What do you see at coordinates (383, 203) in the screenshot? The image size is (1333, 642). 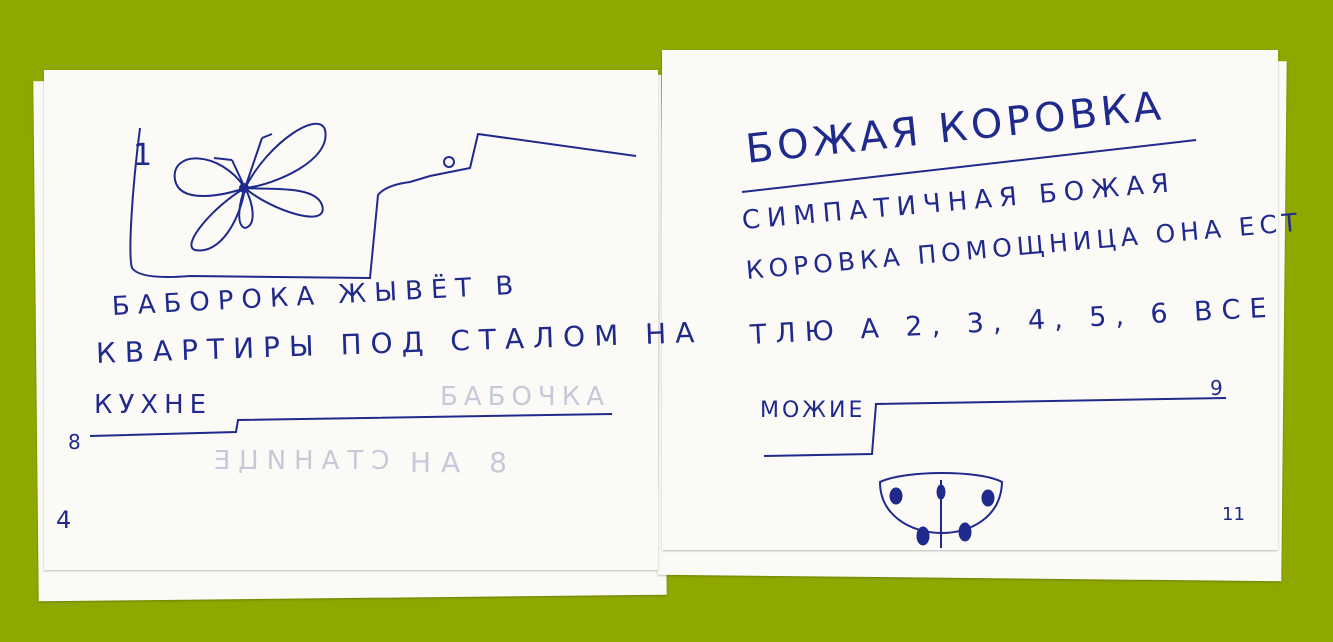 I see `butterfly-frame-line` at bounding box center [383, 203].